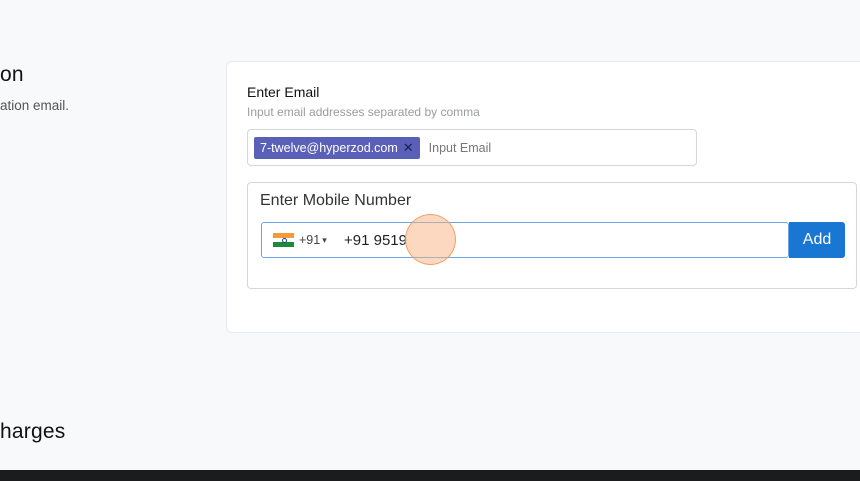  Describe the element at coordinates (310, 240) in the screenshot. I see `dial-code: +91` at that location.